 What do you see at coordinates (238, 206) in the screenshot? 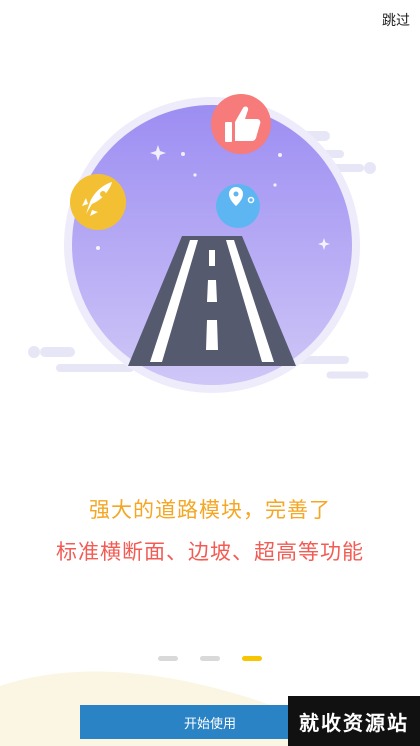
I see `location-pin-icon` at bounding box center [238, 206].